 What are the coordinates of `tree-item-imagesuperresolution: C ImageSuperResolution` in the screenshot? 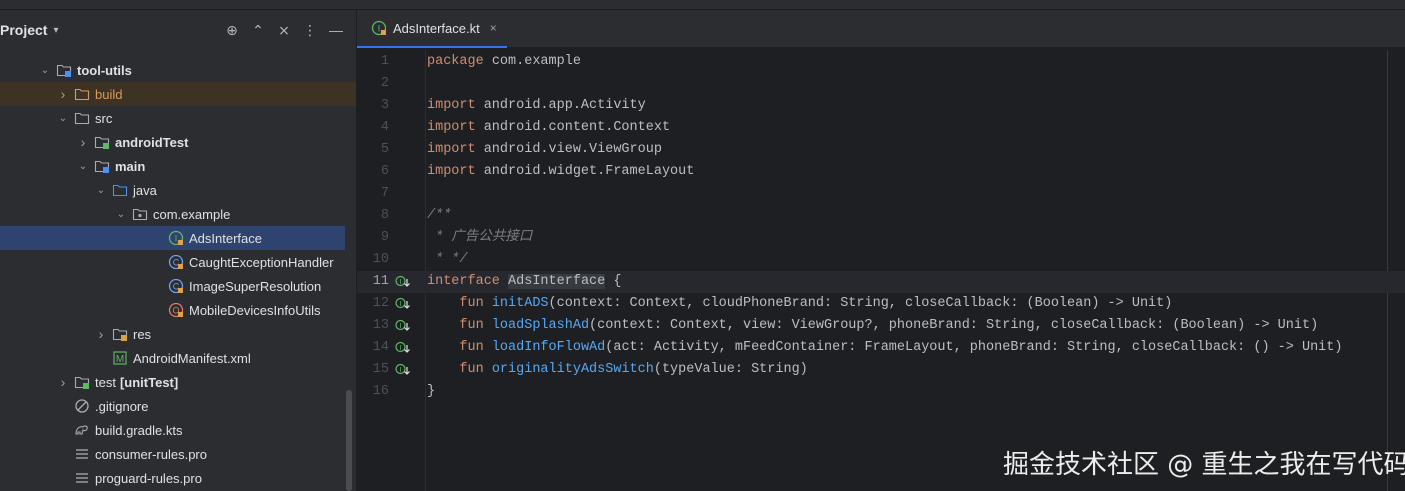 It's located at (178, 286).